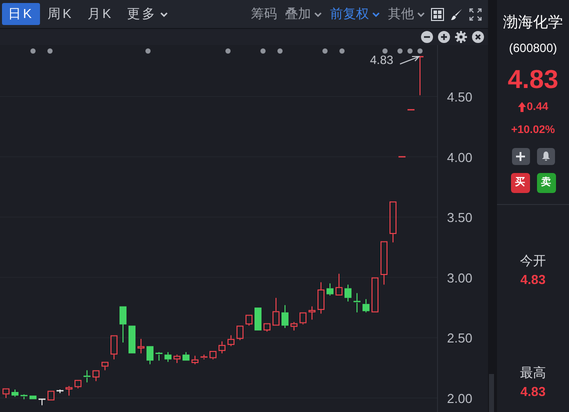  What do you see at coordinates (444, 37) in the screenshot?
I see `zoom-in-icon` at bounding box center [444, 37].